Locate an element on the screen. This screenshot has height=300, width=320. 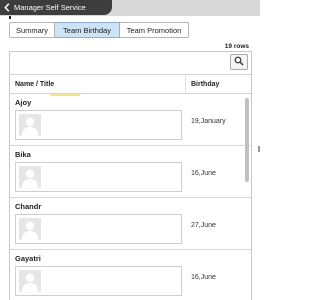
birthday-date: 19,January is located at coordinates (208, 121).